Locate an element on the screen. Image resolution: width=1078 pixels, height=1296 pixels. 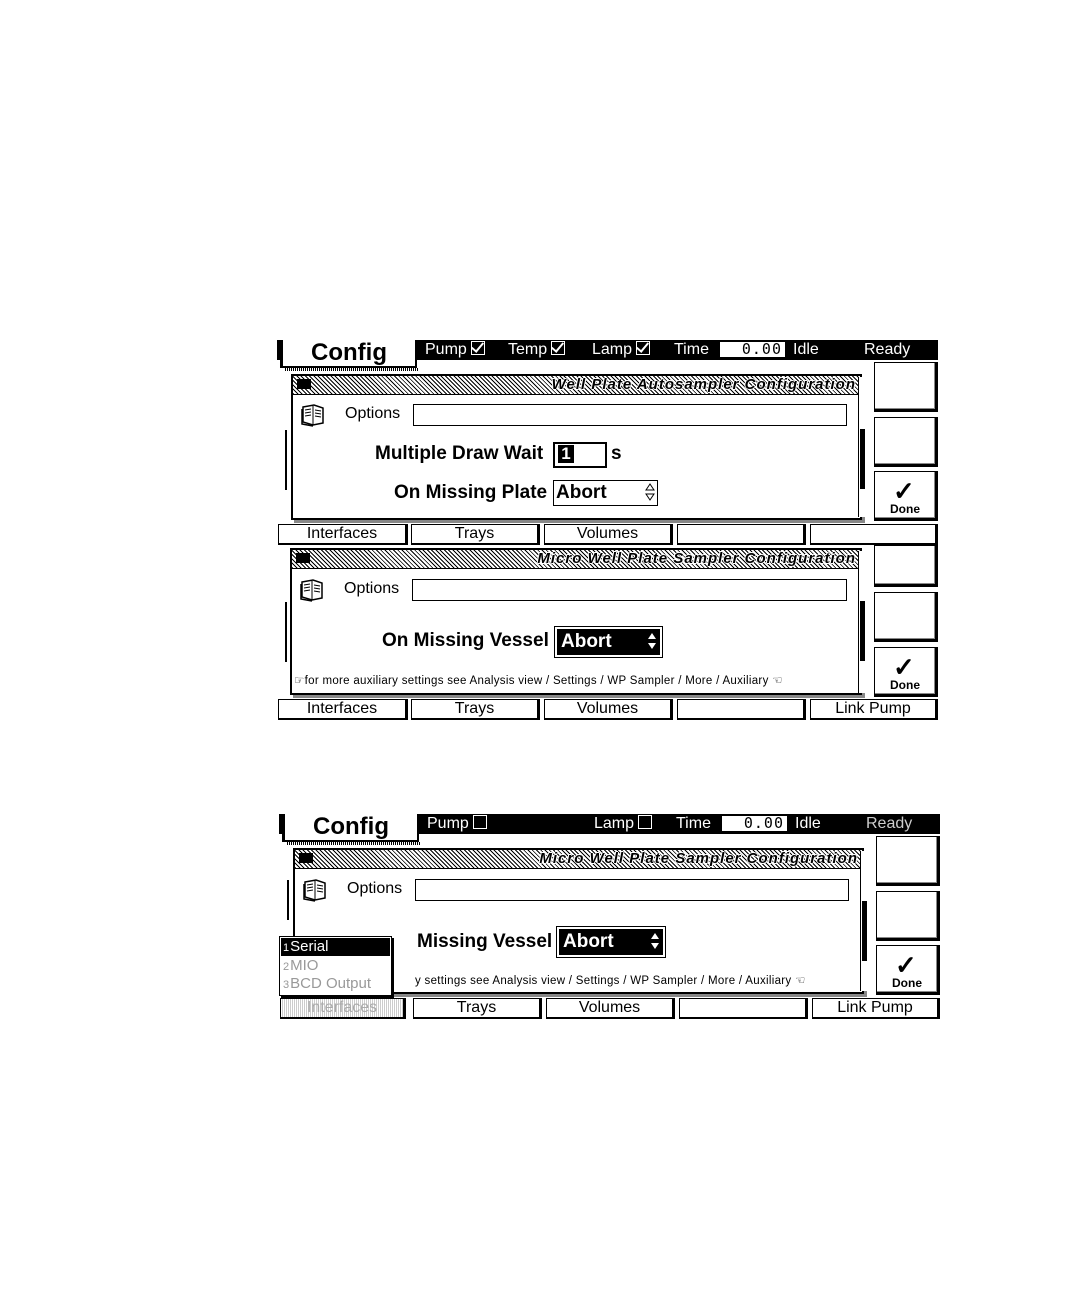
menu-item-serial: 1Serial is located at coordinates (335, 947).